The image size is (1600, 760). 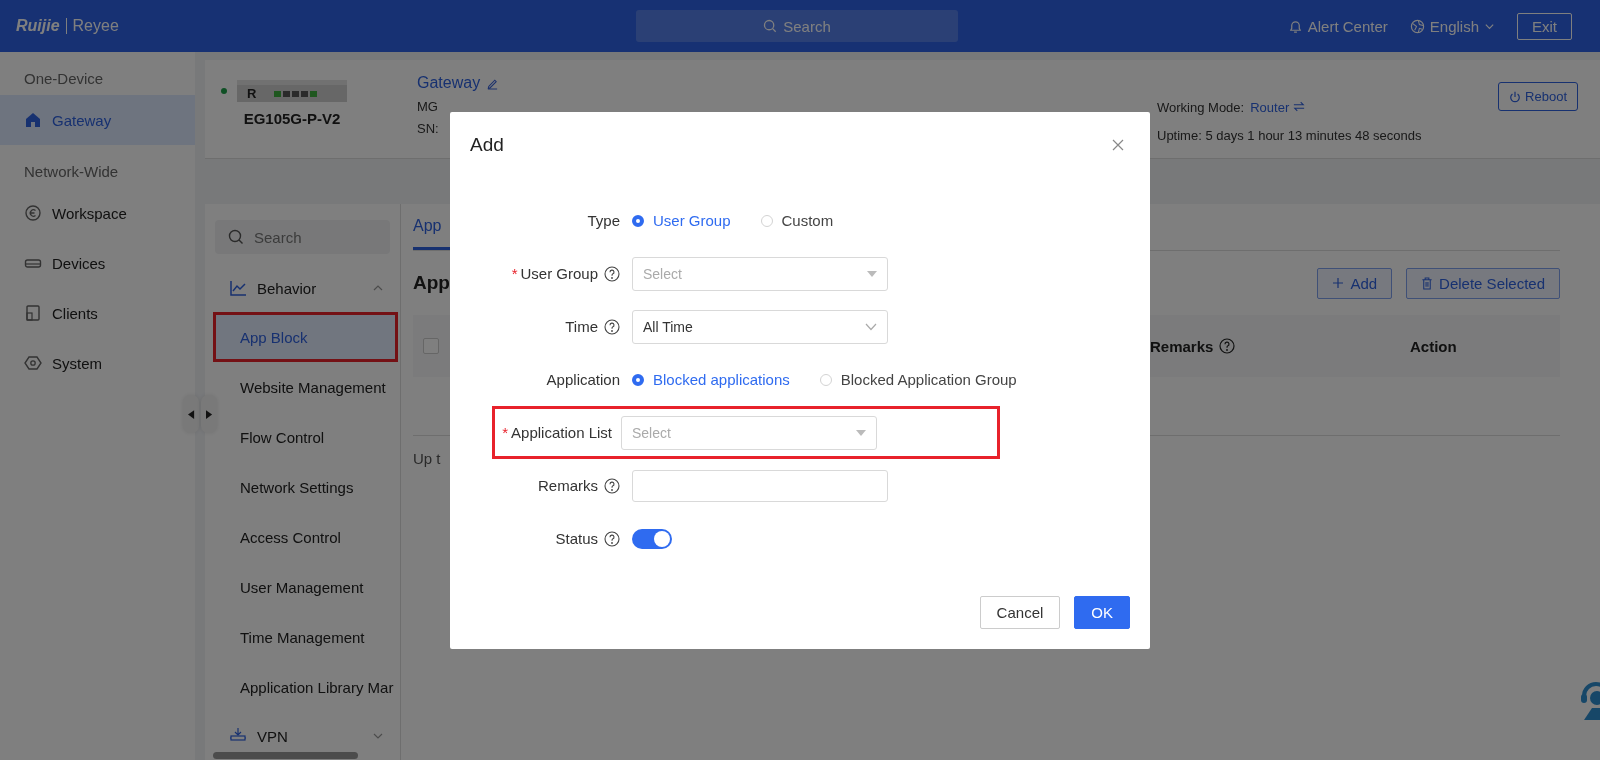 What do you see at coordinates (487, 145) in the screenshot?
I see `dialog-title: Add` at bounding box center [487, 145].